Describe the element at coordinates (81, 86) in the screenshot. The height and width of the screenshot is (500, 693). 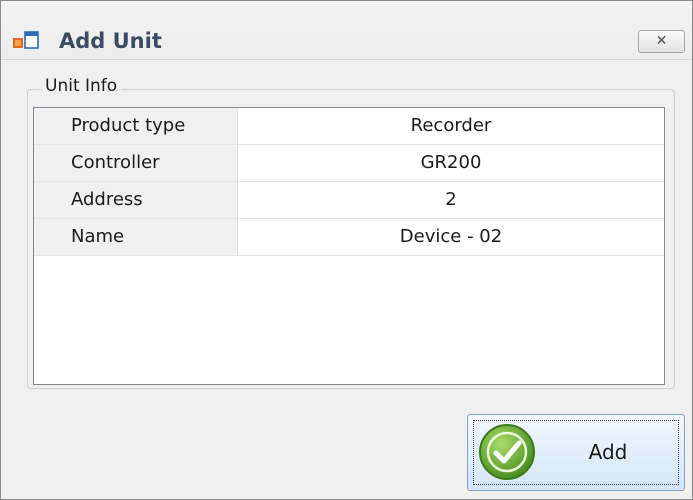
I see `unit-info-group-label: Unit Info` at that location.